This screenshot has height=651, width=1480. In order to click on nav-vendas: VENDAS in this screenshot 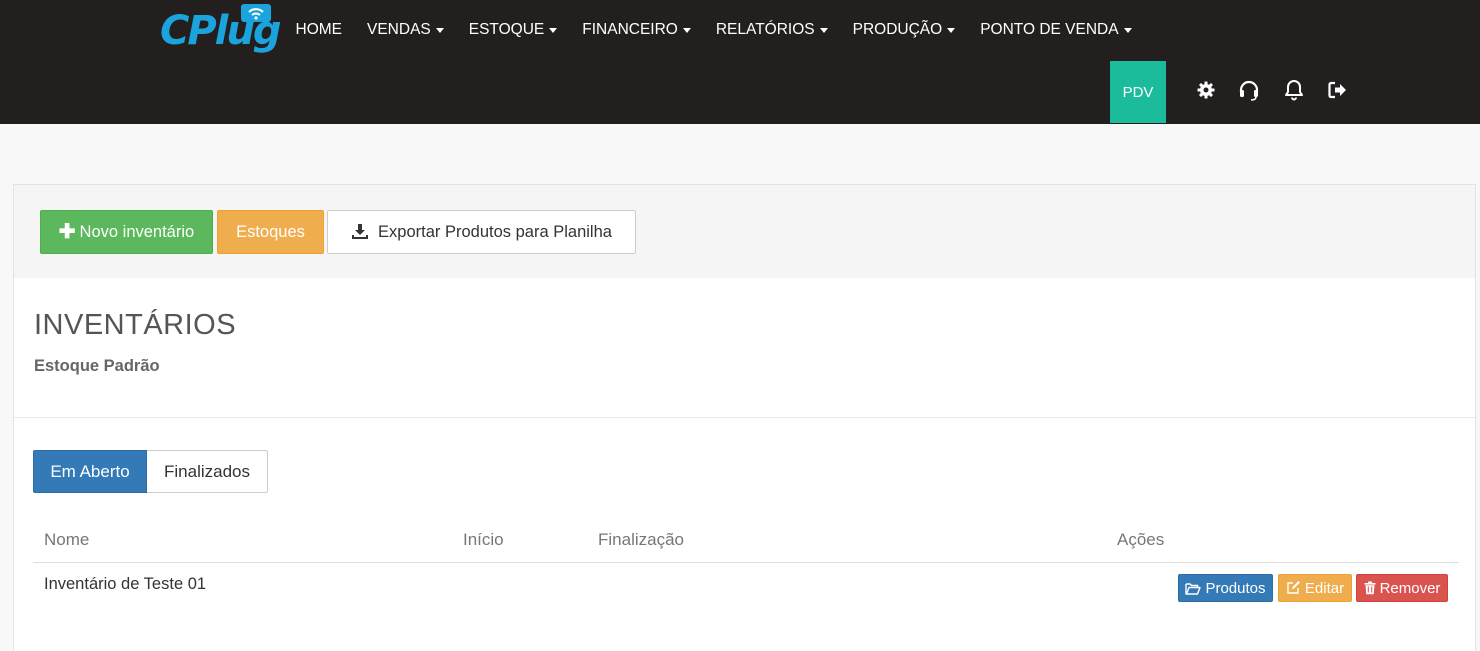, I will do `click(406, 30)`.